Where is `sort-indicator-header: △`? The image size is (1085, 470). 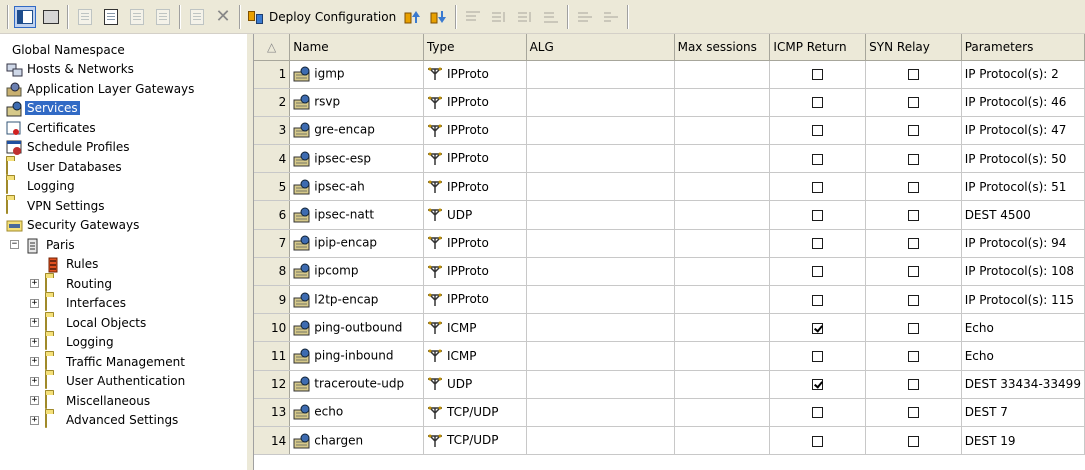
sort-indicator-header: △ is located at coordinates (272, 47).